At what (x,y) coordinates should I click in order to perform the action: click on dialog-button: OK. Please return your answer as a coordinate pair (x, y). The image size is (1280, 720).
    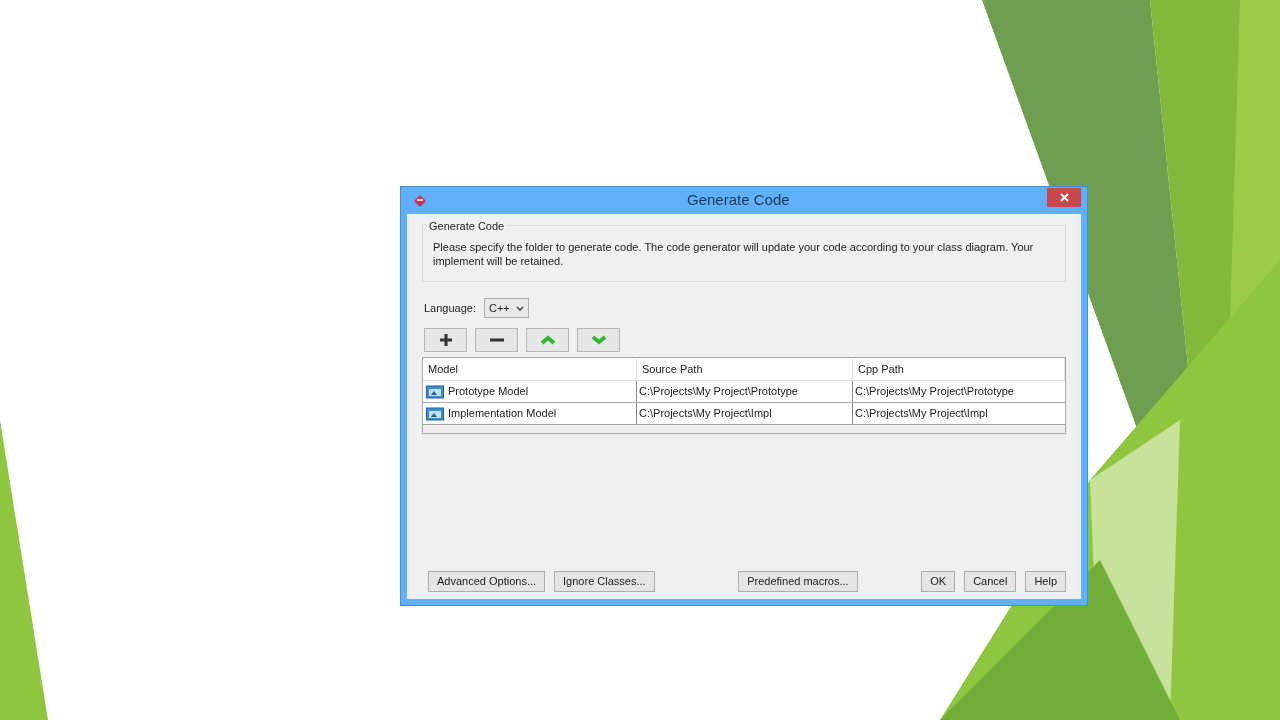
    Looking at the image, I should click on (938, 581).